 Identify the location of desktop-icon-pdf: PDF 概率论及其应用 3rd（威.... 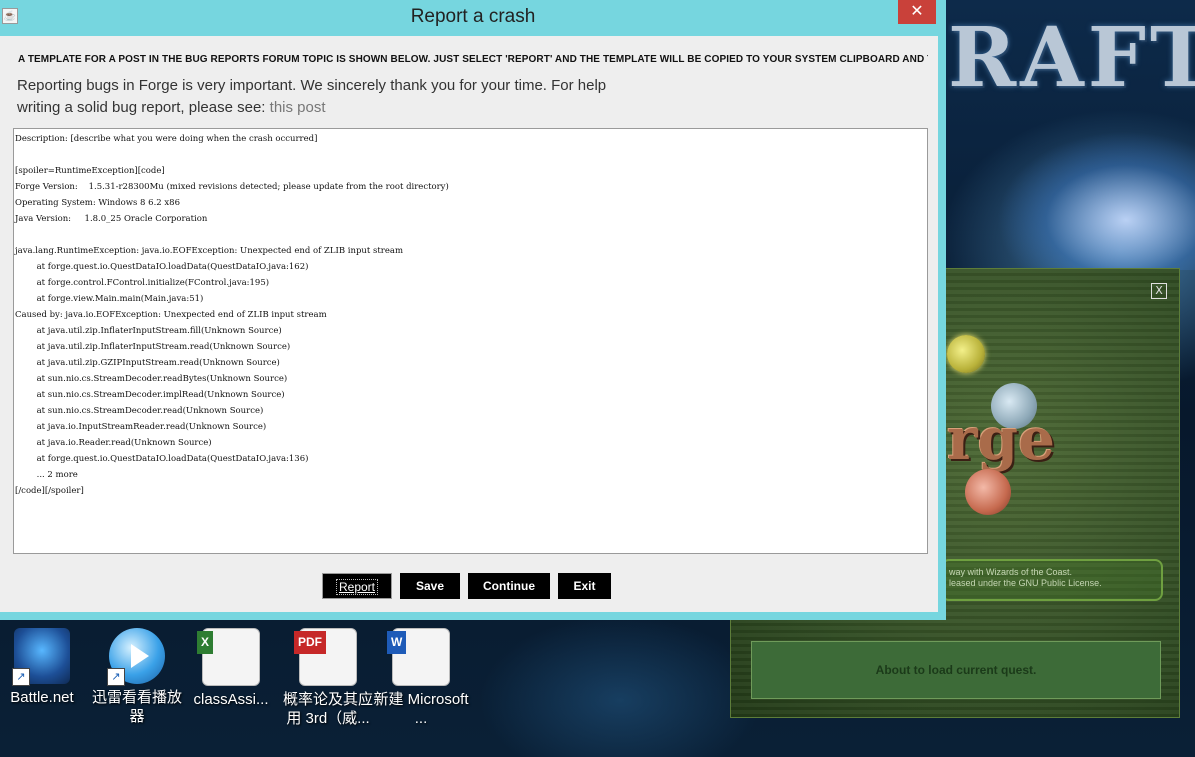
(328, 678).